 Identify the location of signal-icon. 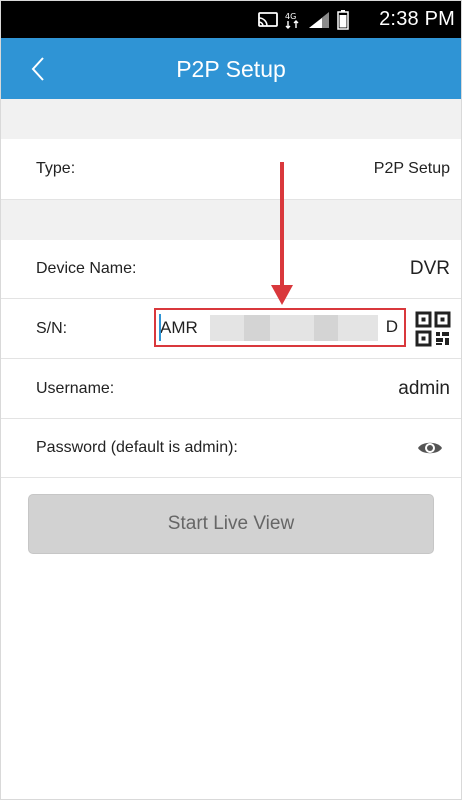
(319, 20).